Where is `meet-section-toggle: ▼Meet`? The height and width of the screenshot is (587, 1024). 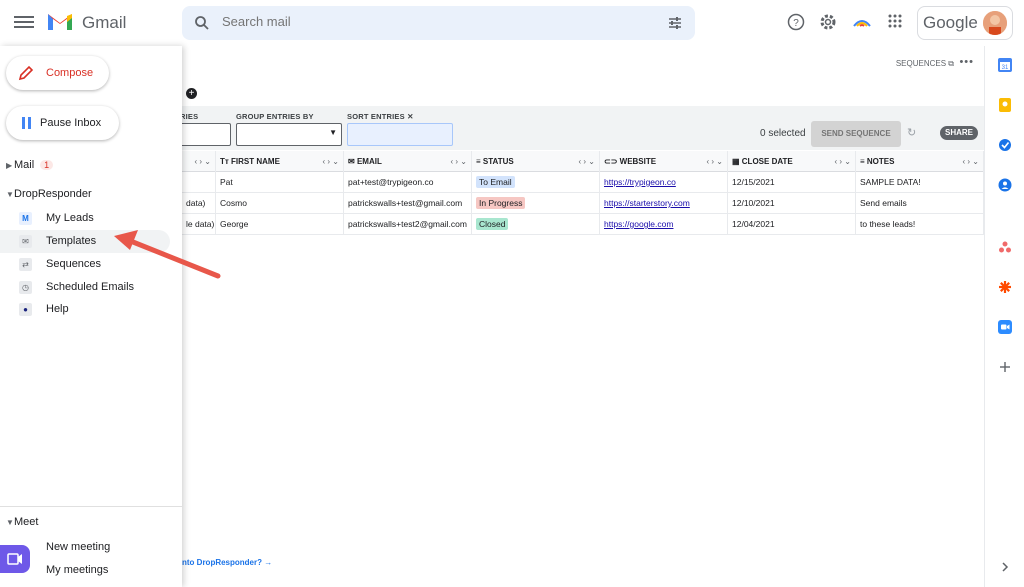 meet-section-toggle: ▼Meet is located at coordinates (19, 522).